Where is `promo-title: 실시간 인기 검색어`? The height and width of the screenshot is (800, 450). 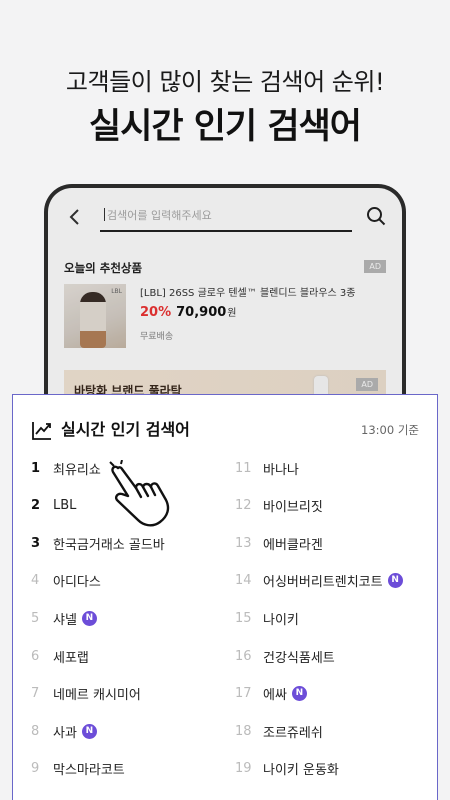
promo-title: 실시간 인기 검색어 is located at coordinates (225, 127).